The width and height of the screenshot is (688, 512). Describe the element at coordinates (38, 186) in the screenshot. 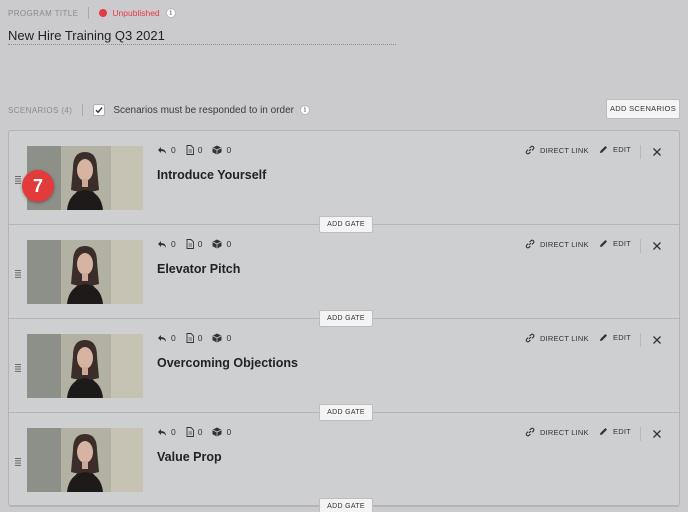

I see `step-badge: 7` at that location.